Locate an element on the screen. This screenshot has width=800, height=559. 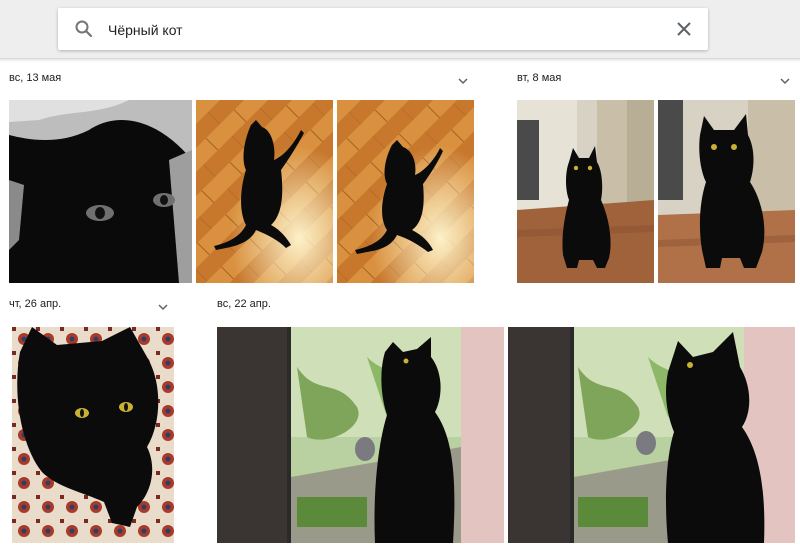
photo-thumbnail-cat-closeup is located at coordinates (100, 191).